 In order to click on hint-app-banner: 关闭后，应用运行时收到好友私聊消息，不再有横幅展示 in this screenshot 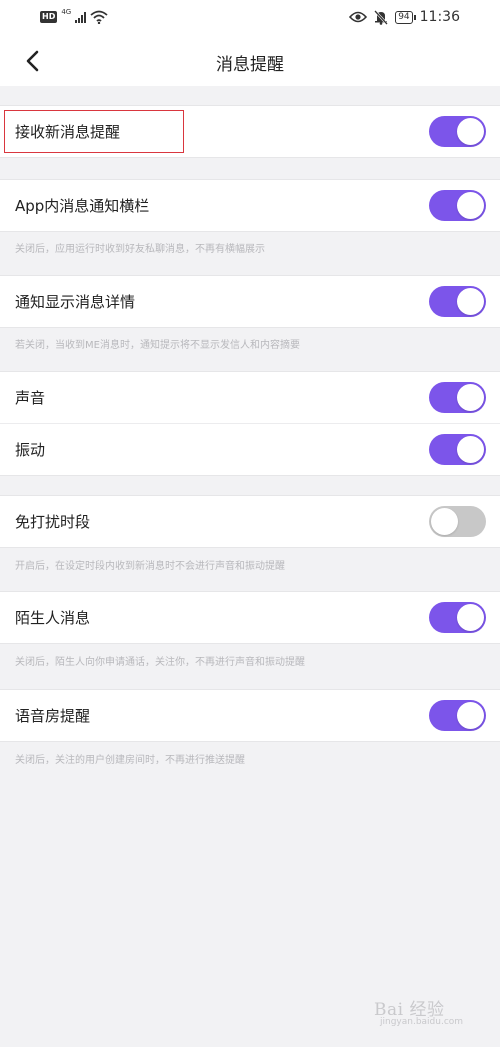, I will do `click(140, 249)`.